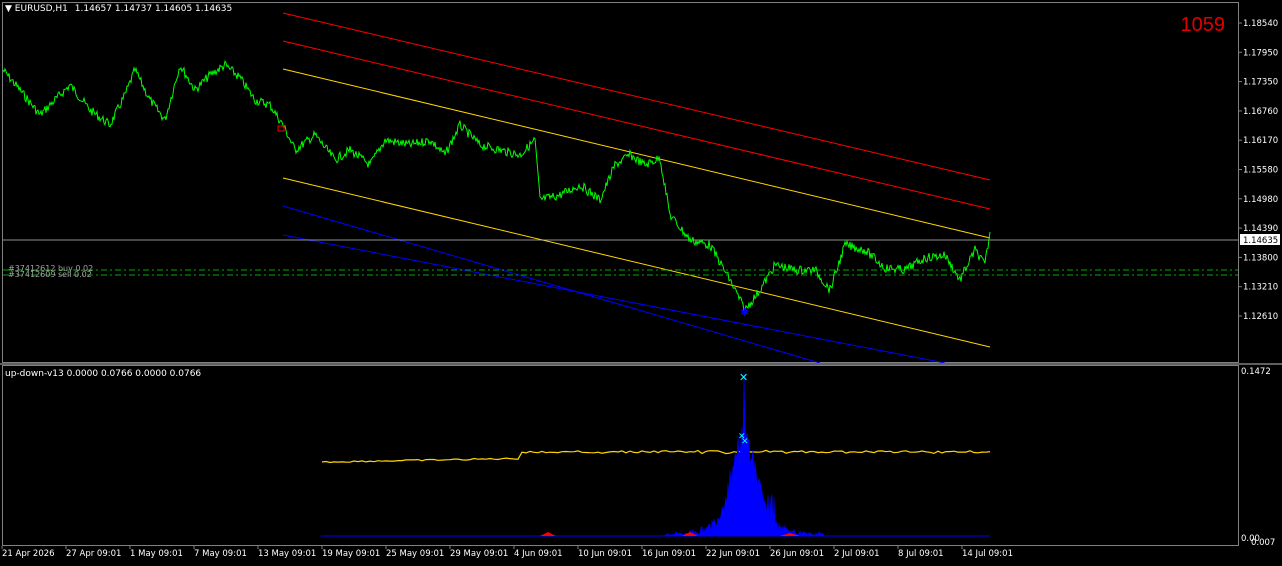 This screenshot has height=566, width=1282. What do you see at coordinates (538, 554) in the screenshot?
I see `time-tick-label: 4 Jun 09:01` at bounding box center [538, 554].